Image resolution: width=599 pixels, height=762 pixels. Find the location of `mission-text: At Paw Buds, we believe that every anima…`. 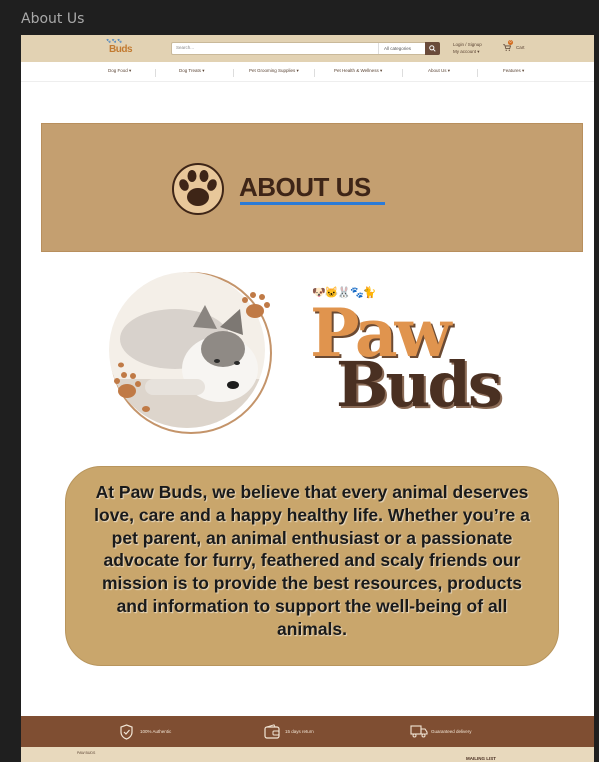

mission-text: At Paw Buds, we believe that every anima… is located at coordinates (312, 560).